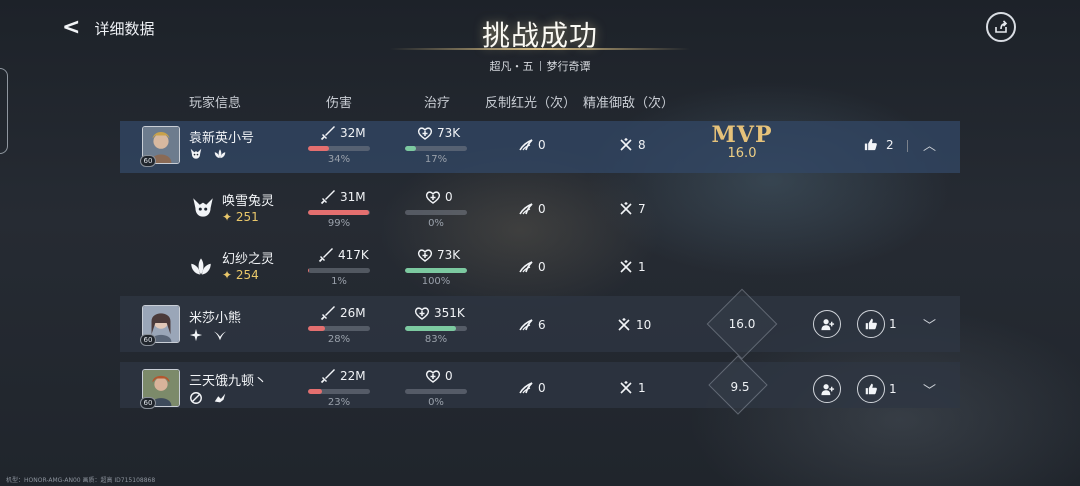 The height and width of the screenshot is (486, 1080). Describe the element at coordinates (343, 313) in the screenshot. I see `damage-value: 26M` at that location.